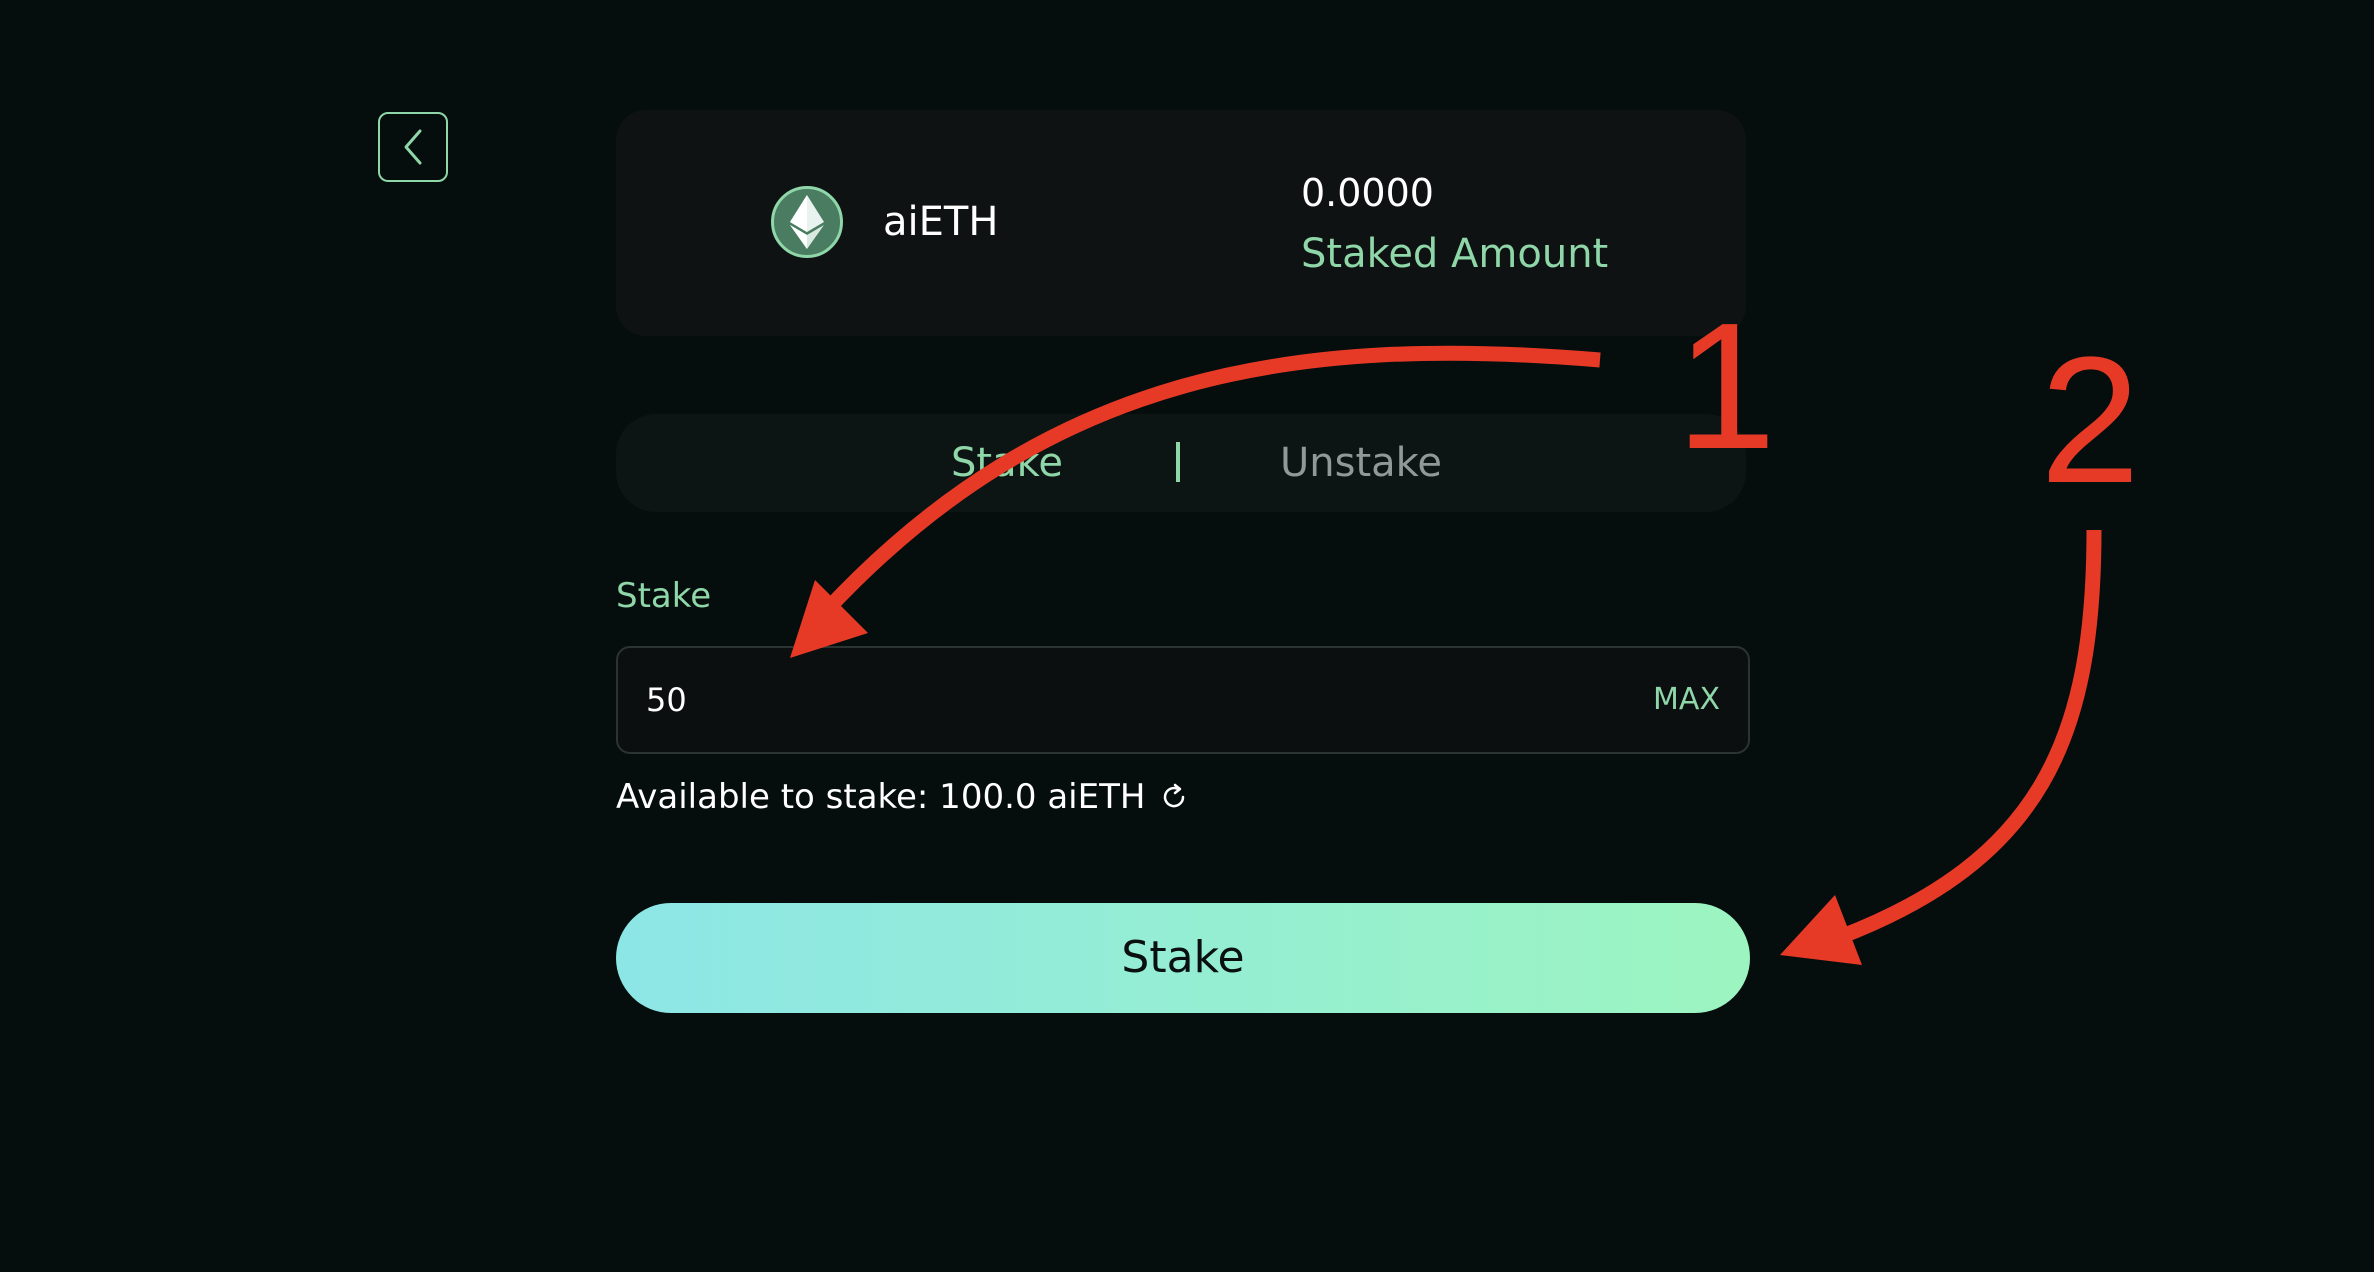 The width and height of the screenshot is (2374, 1272). I want to click on staked-amount-value: 0.0000, so click(1367, 193).